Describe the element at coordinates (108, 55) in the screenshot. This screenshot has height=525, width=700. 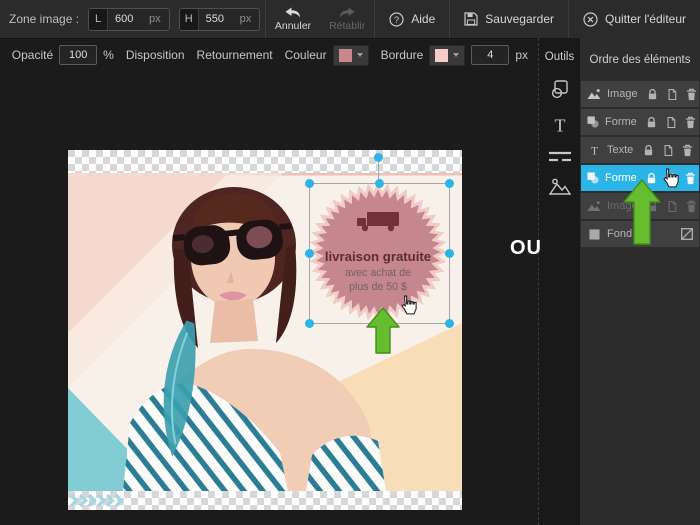
I see `opacity-unit: %` at that location.